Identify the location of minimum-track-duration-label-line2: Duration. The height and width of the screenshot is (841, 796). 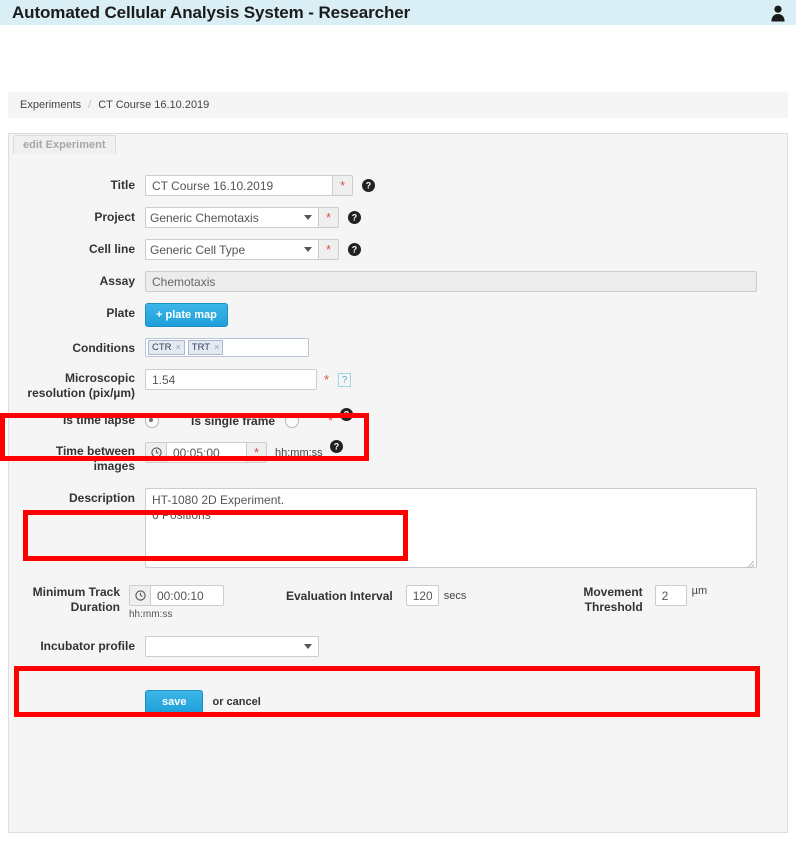
(95, 607).